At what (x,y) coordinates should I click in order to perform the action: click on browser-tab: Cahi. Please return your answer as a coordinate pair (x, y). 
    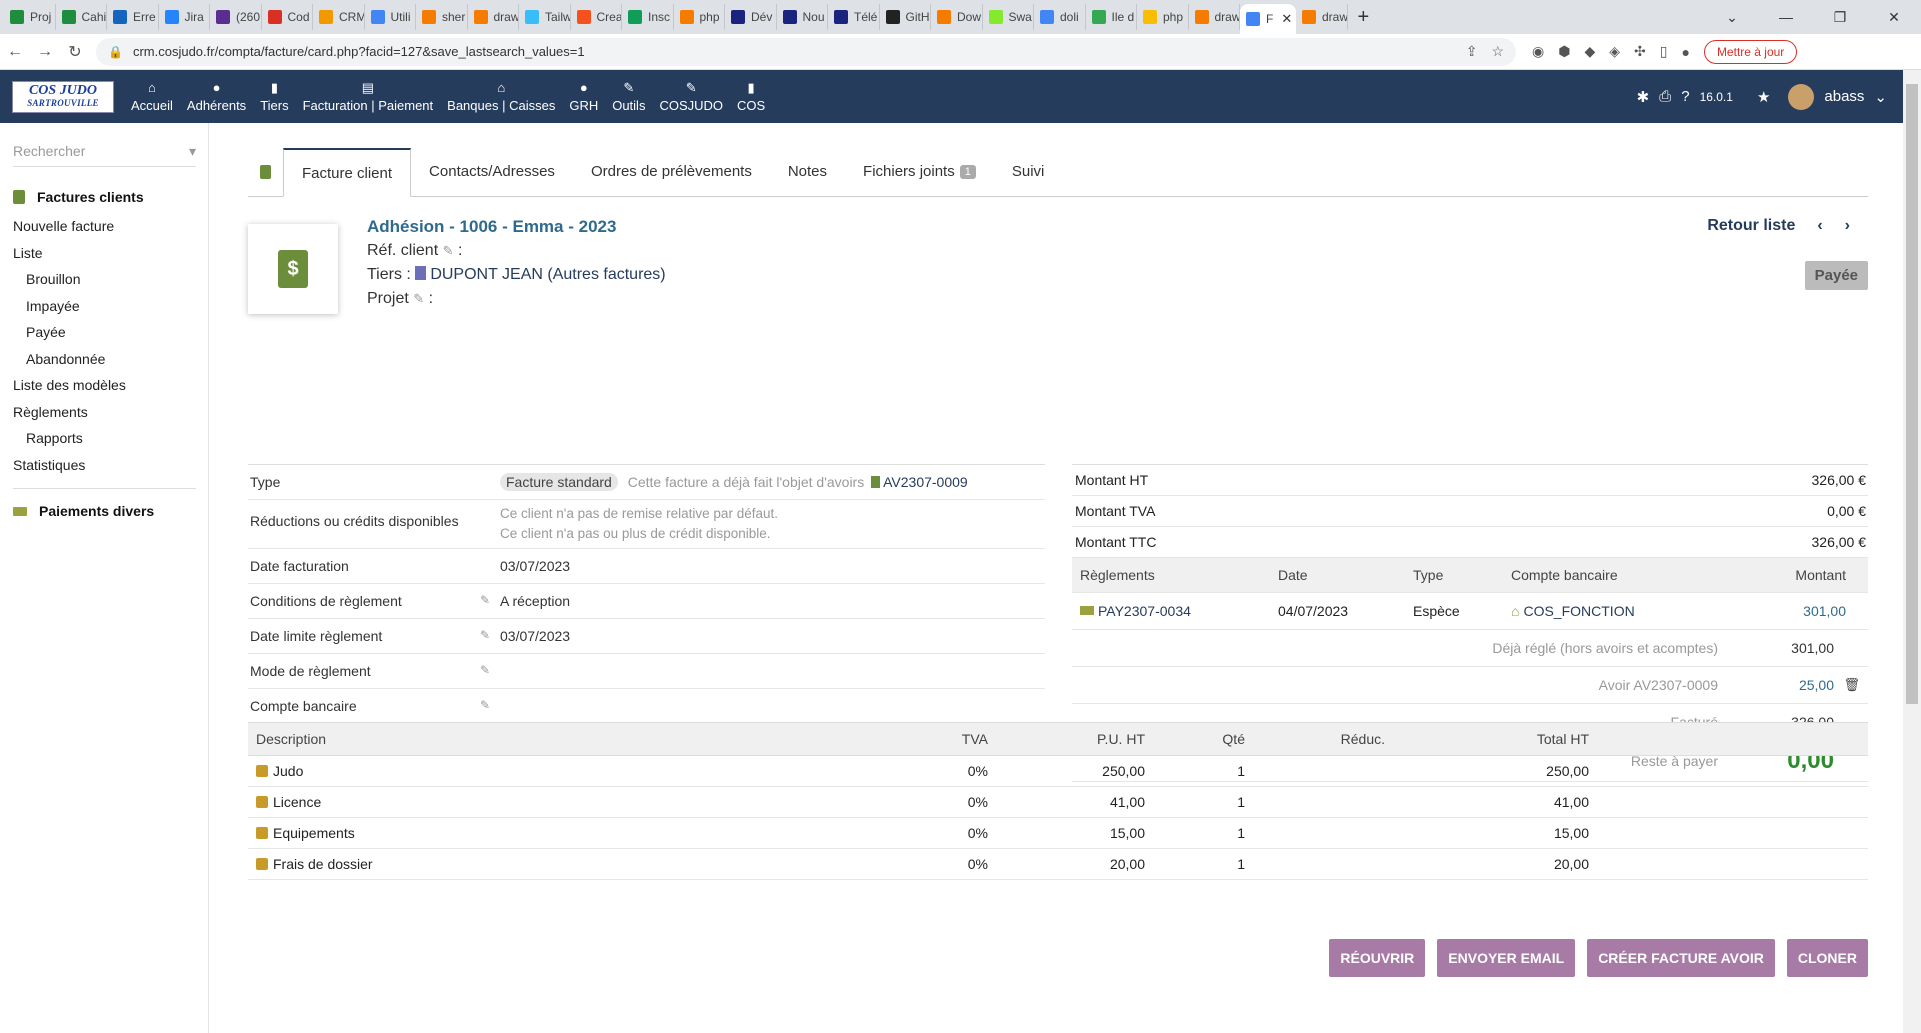
    Looking at the image, I should click on (81, 17).